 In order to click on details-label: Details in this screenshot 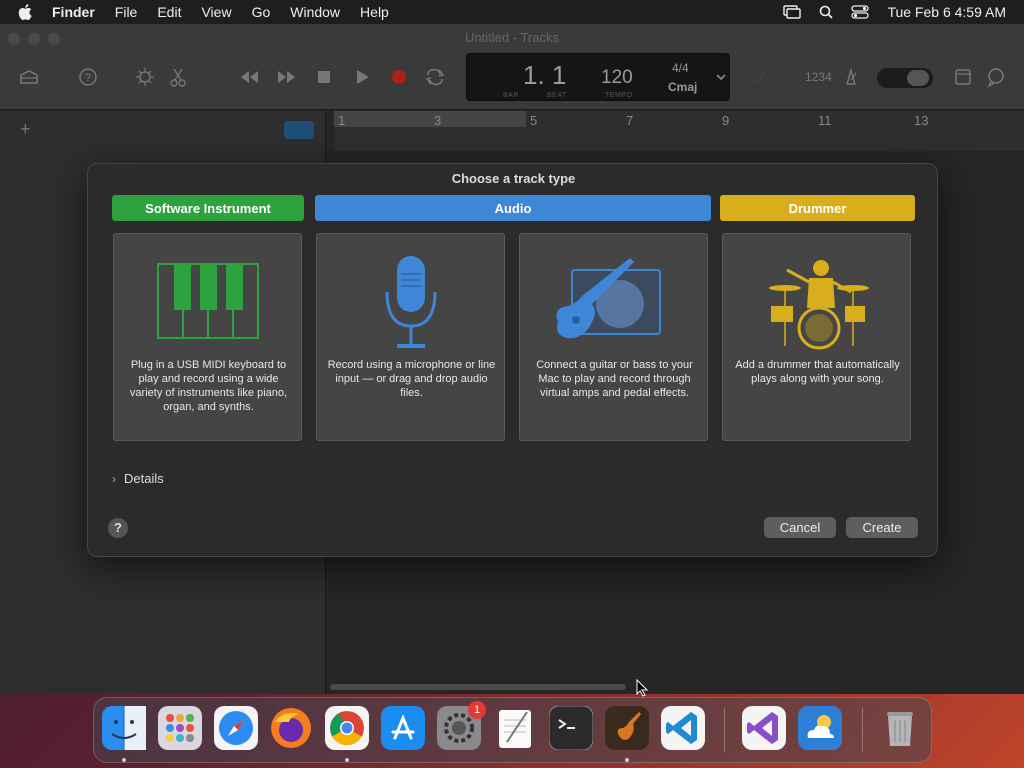, I will do `click(144, 478)`.